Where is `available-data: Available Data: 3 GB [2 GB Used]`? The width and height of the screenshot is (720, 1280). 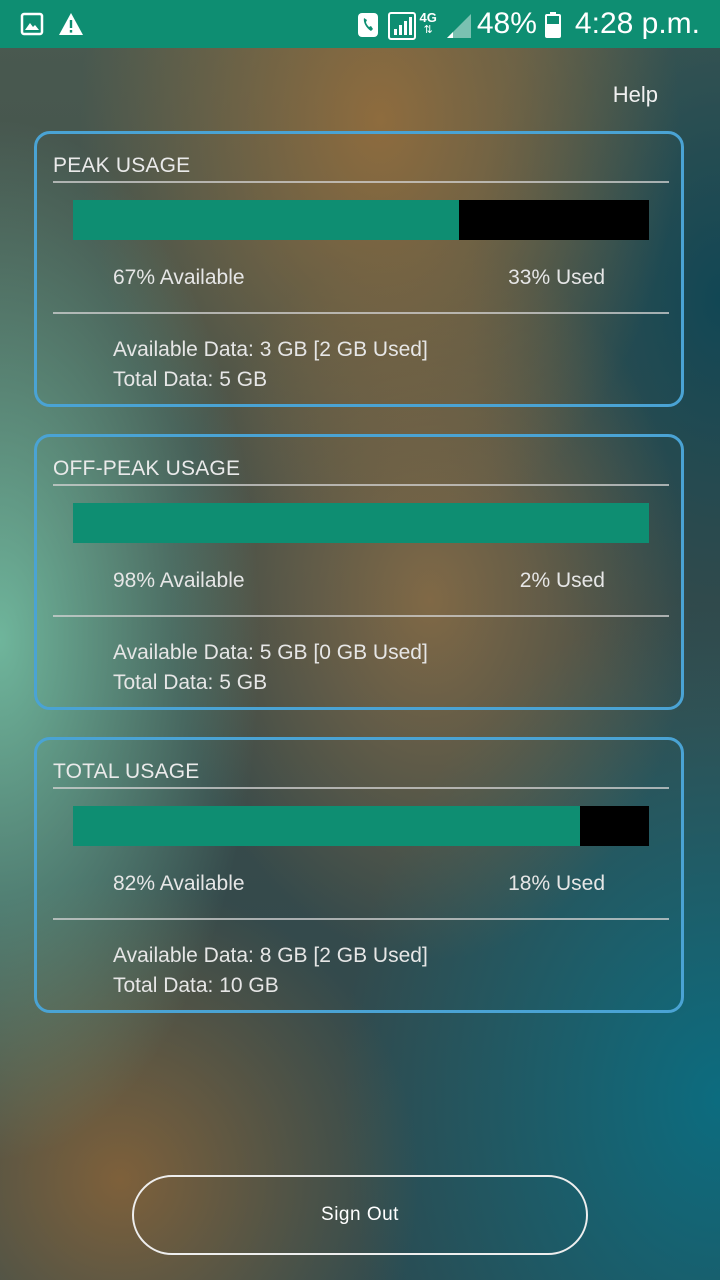 available-data: Available Data: 3 GB [2 GB Used] is located at coordinates (270, 349).